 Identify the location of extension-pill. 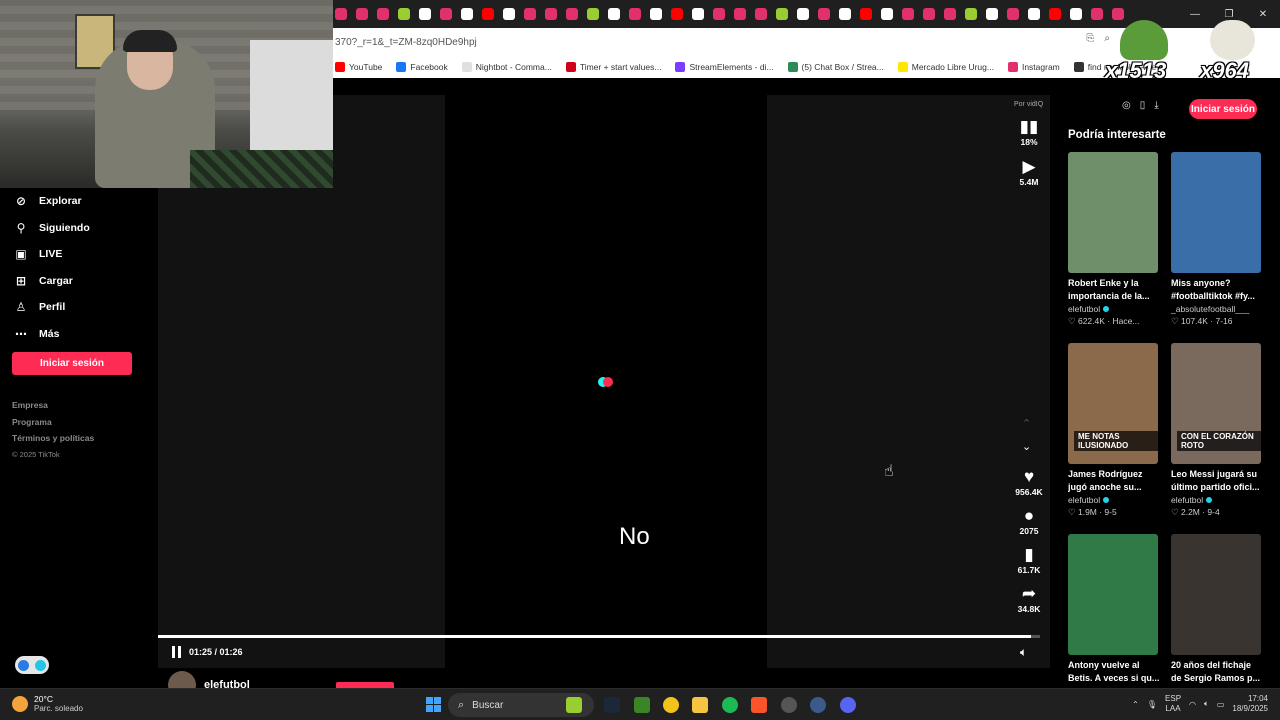
(32, 665).